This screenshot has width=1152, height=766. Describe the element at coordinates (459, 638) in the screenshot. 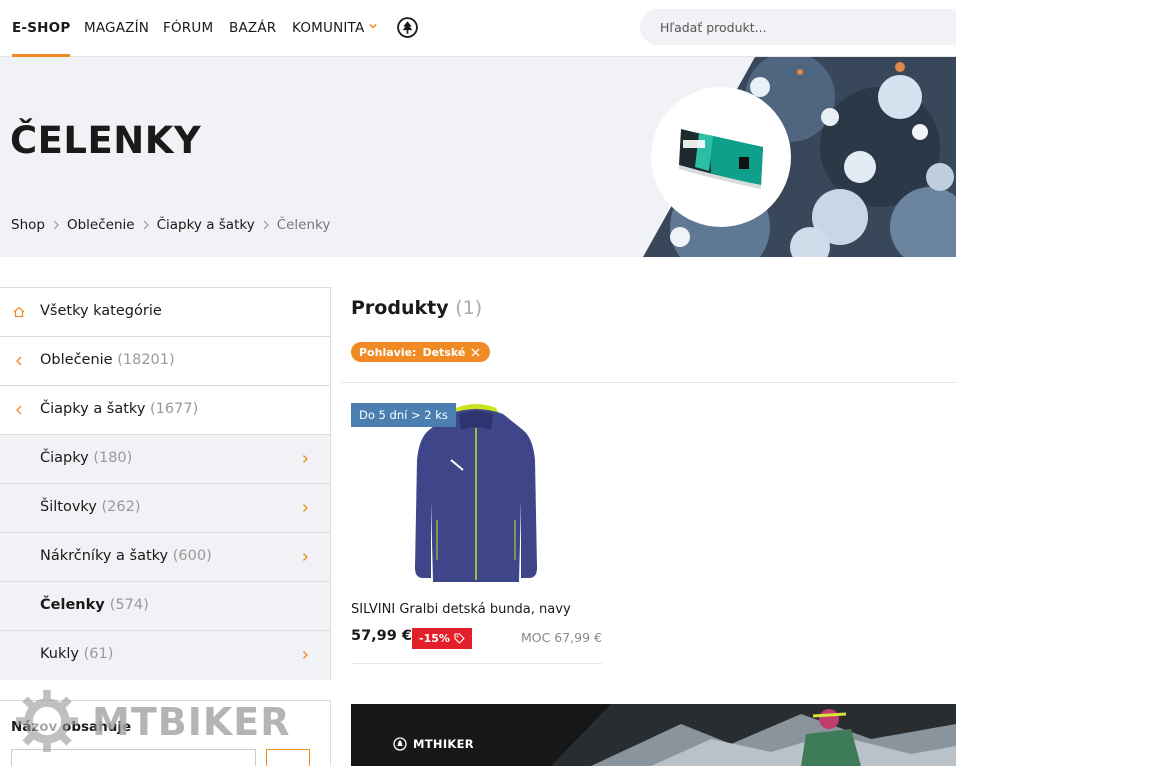

I see `tag-icon` at that location.